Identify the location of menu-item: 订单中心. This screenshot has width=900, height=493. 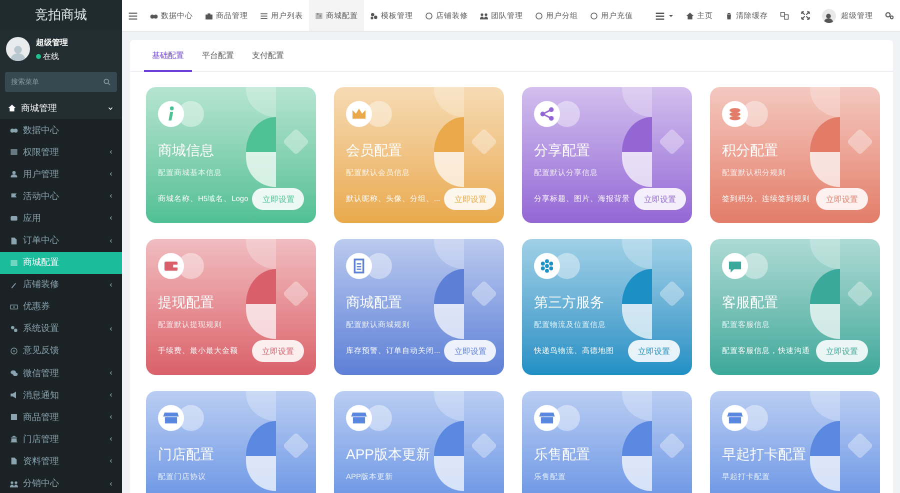
(61, 240).